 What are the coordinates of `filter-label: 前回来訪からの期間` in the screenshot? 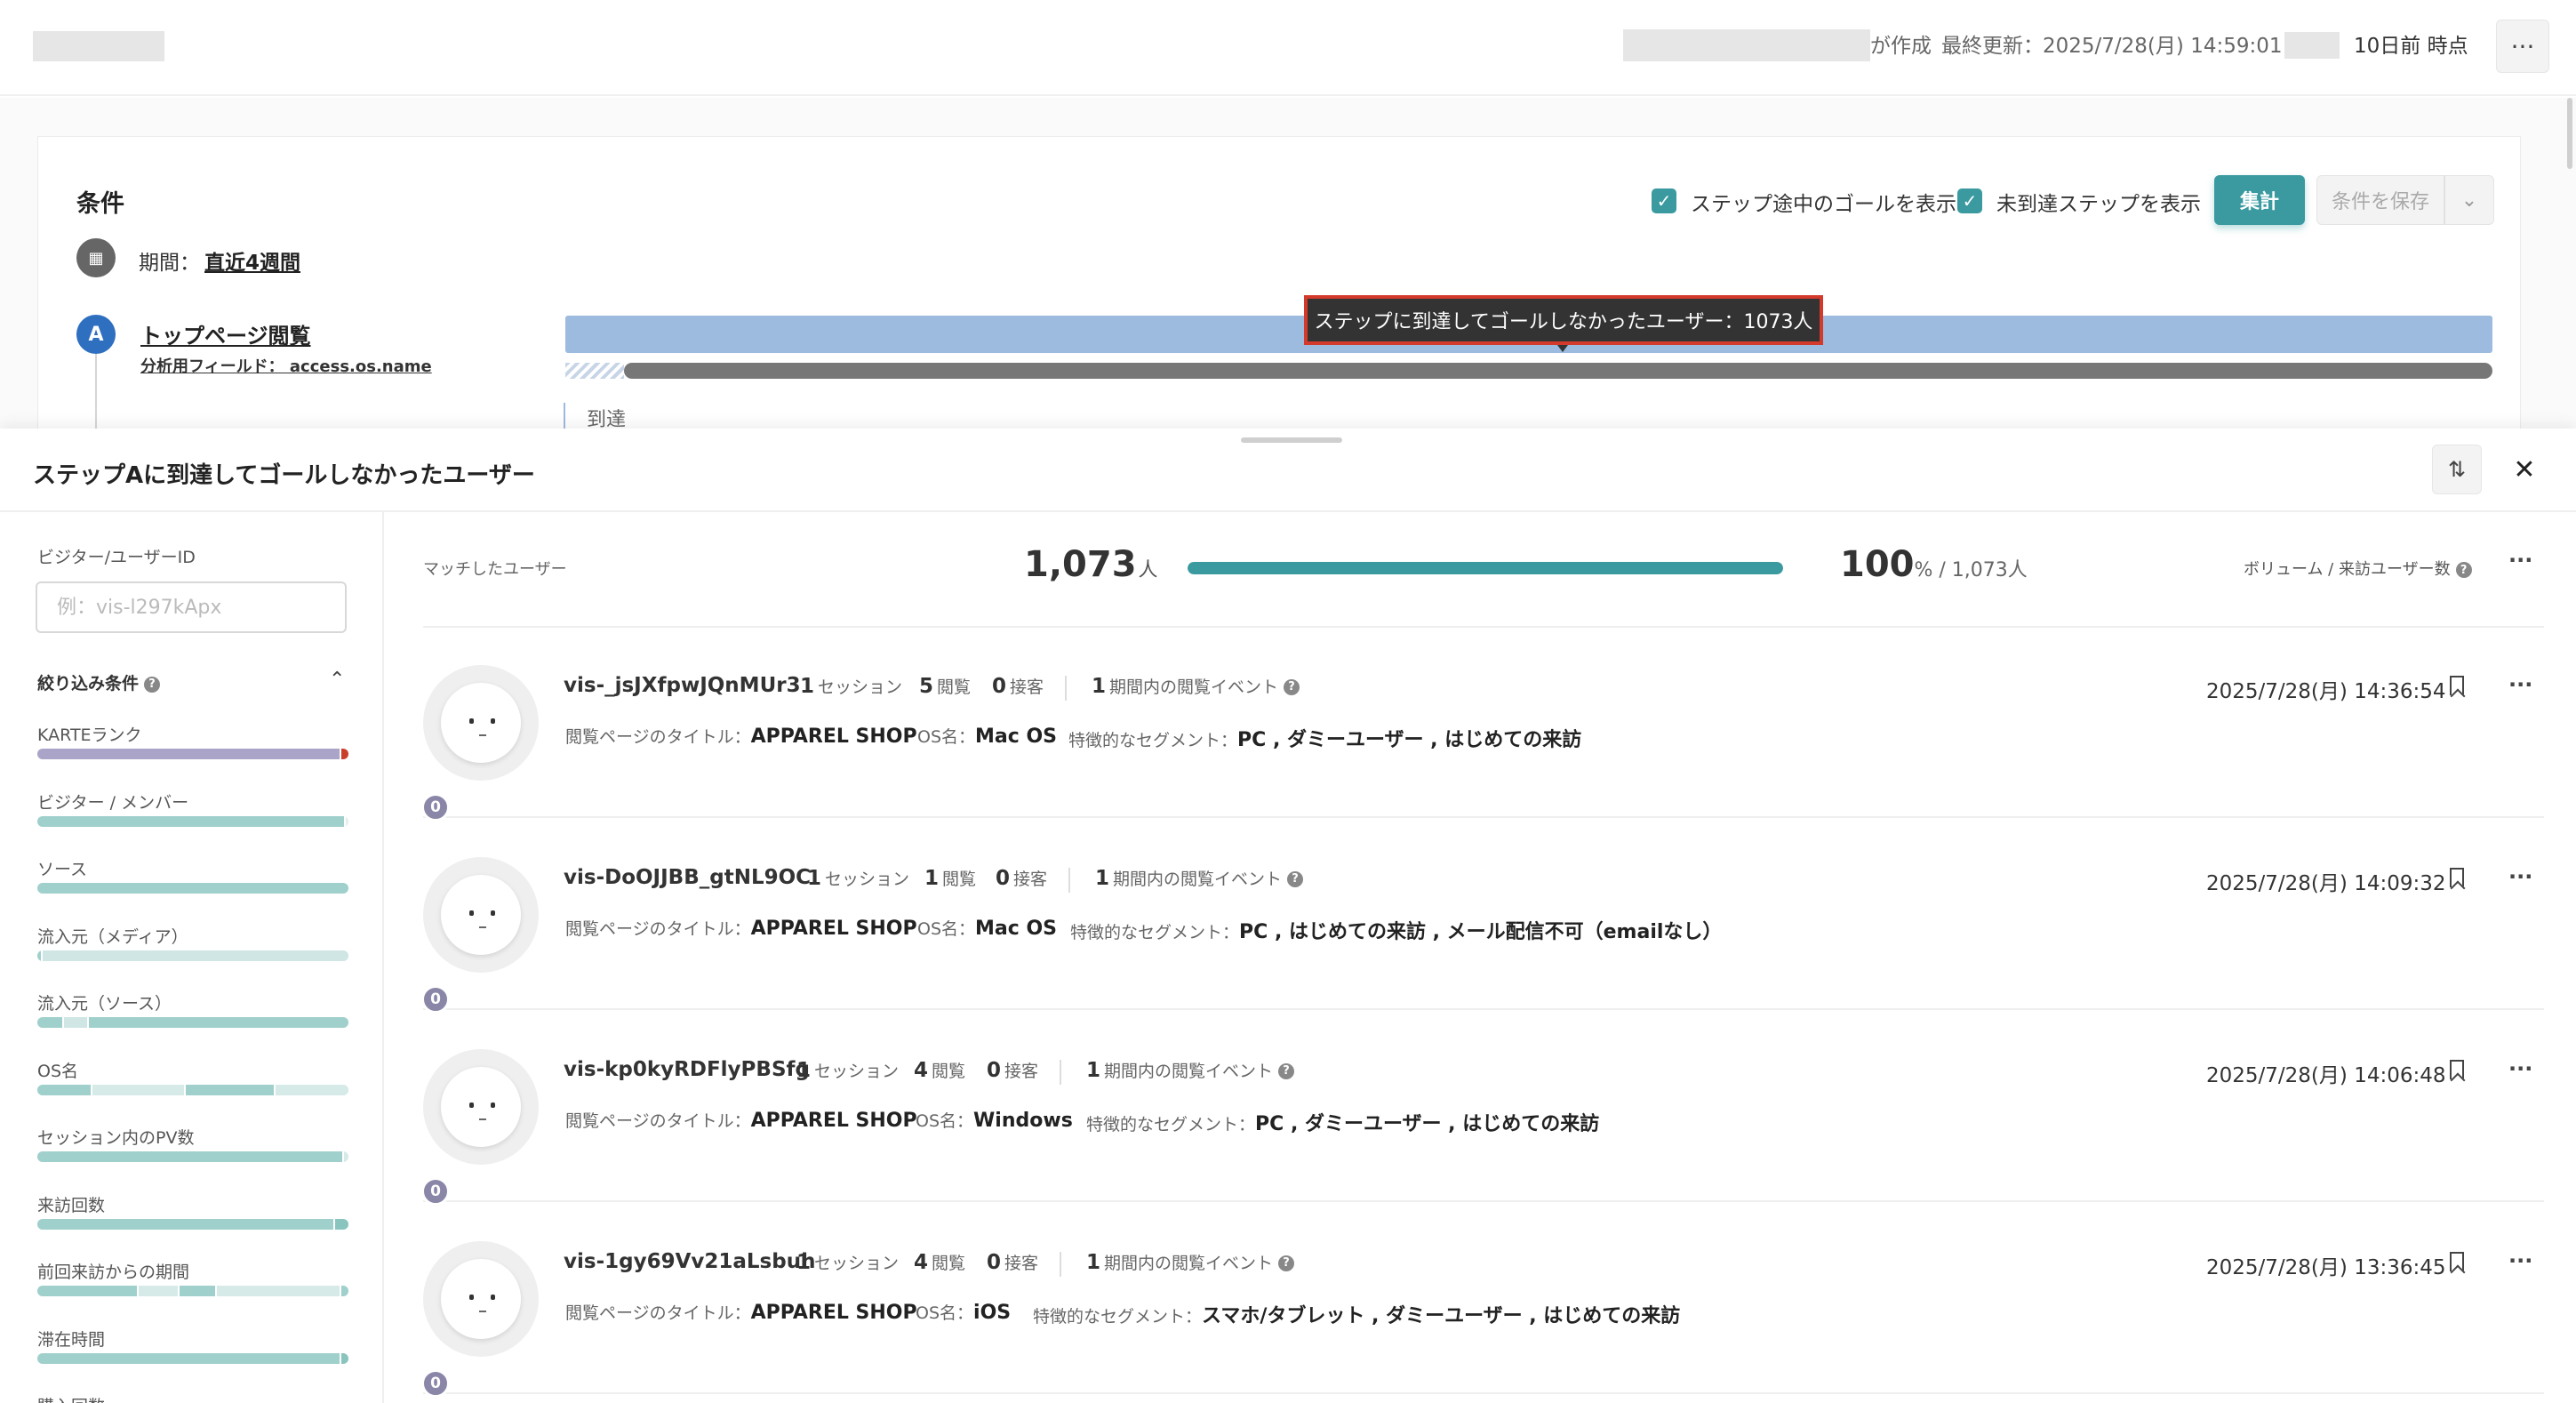 It's located at (113, 1271).